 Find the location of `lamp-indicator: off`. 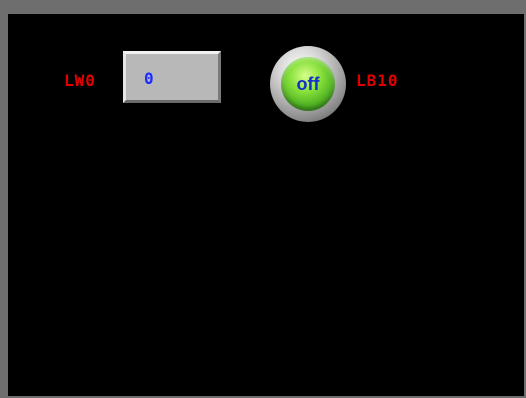

lamp-indicator: off is located at coordinates (308, 84).